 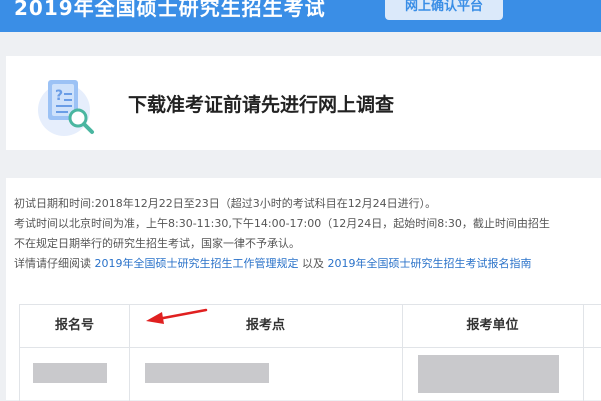 I want to click on regulation-link: 2019年全国硕士研究生招生工作管理规定, so click(x=197, y=263).